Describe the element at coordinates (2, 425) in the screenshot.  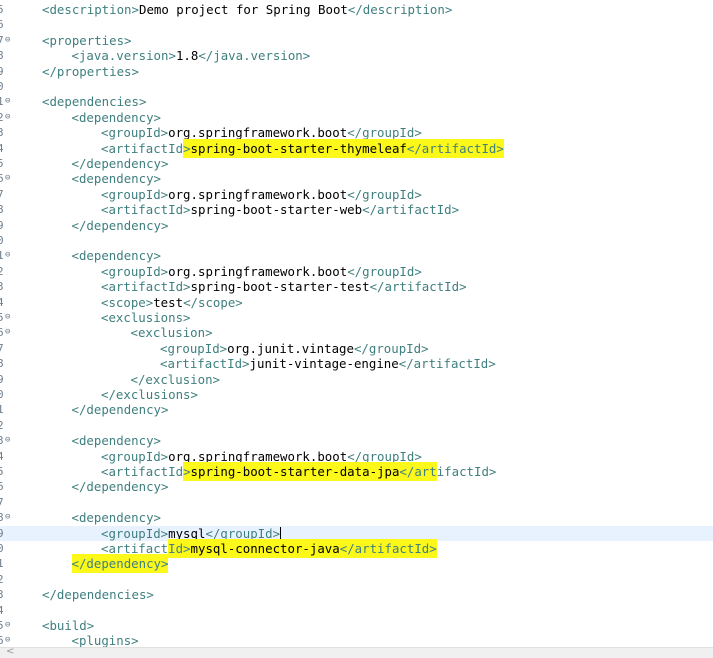
I see `line-number: 2` at that location.